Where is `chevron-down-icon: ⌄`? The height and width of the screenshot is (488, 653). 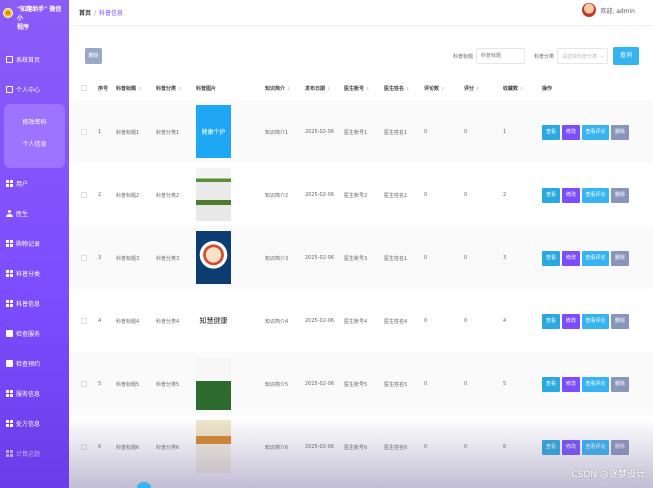
chevron-down-icon: ⌄ is located at coordinates (602, 56).